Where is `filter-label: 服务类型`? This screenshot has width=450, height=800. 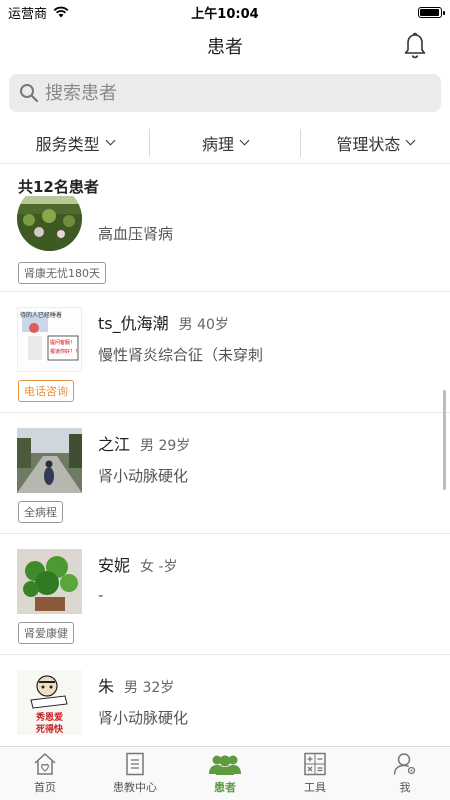 filter-label: 服务类型 is located at coordinates (67, 144).